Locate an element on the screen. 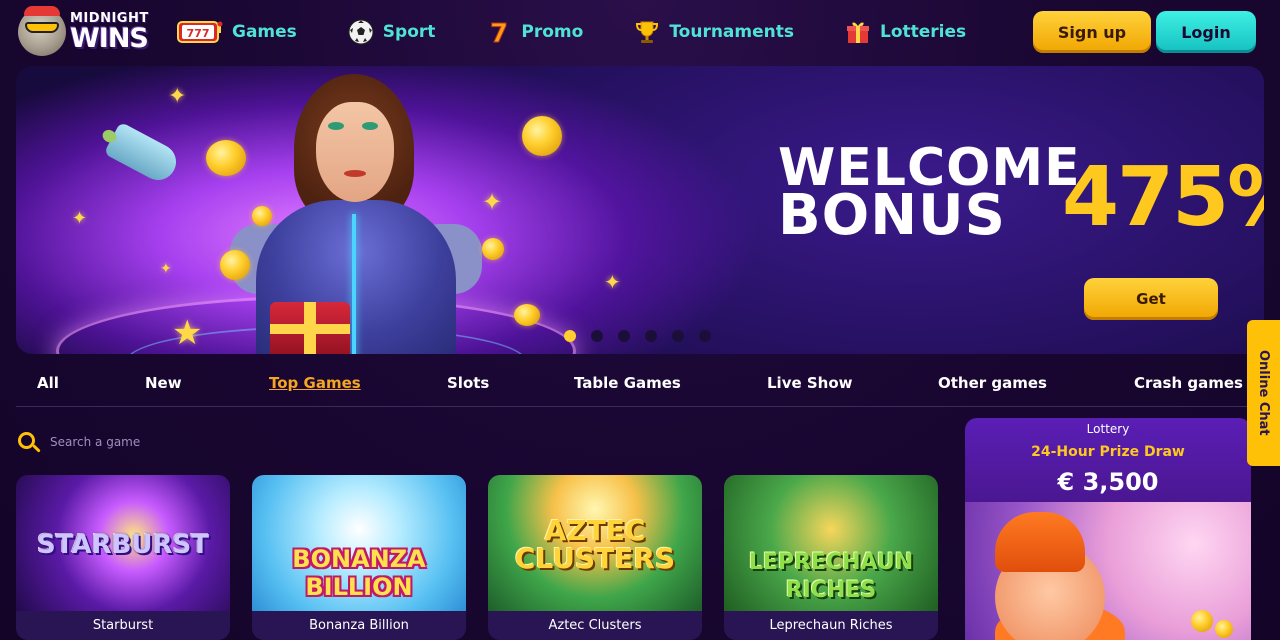 This screenshot has height=640, width=1280. ray-gun-illustration is located at coordinates (143, 154).